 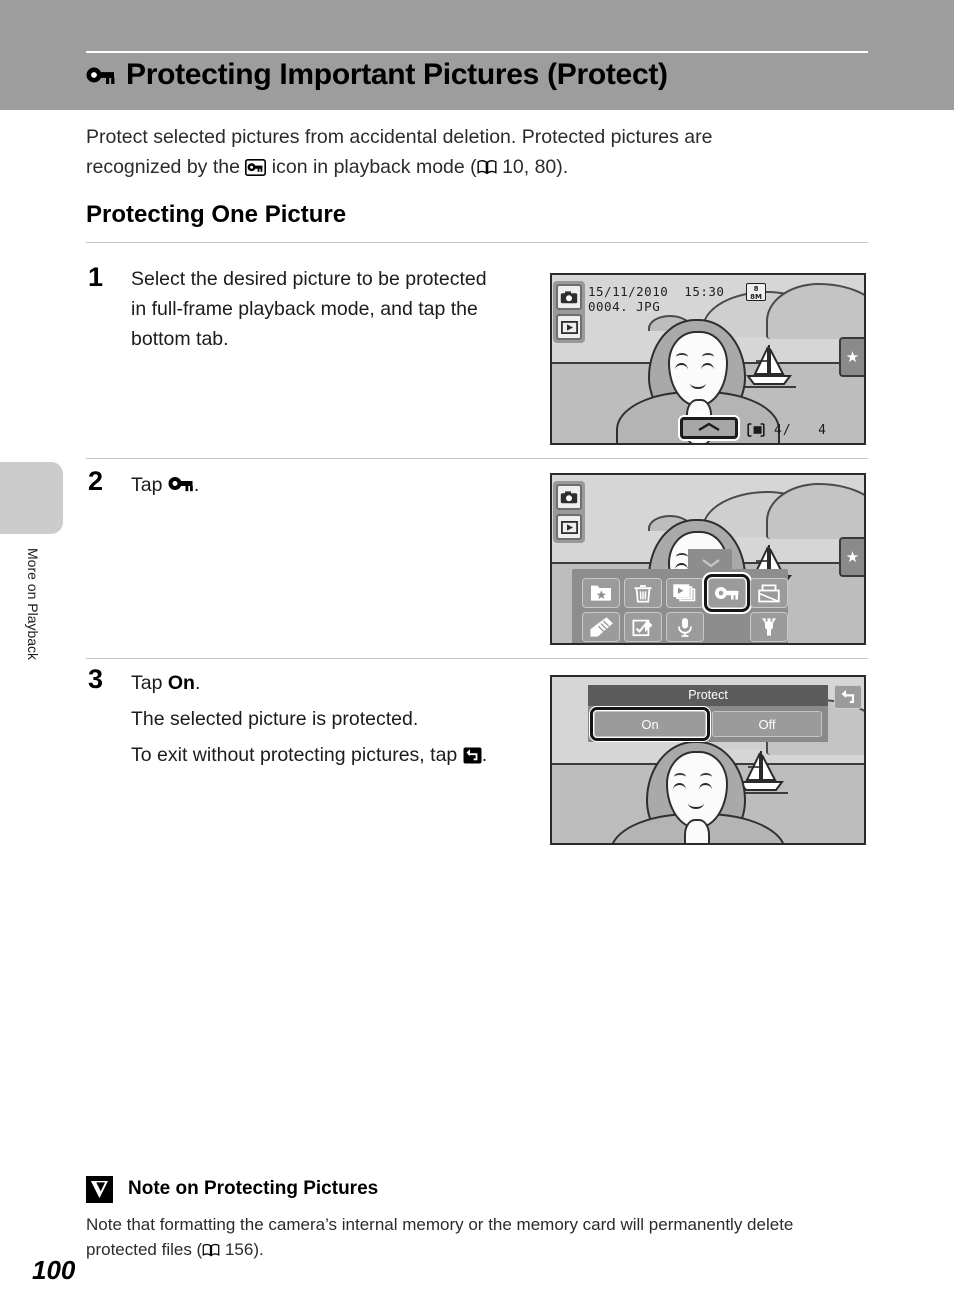 What do you see at coordinates (253, 1188) in the screenshot?
I see `note-title: Note on Protecting Pictures` at bounding box center [253, 1188].